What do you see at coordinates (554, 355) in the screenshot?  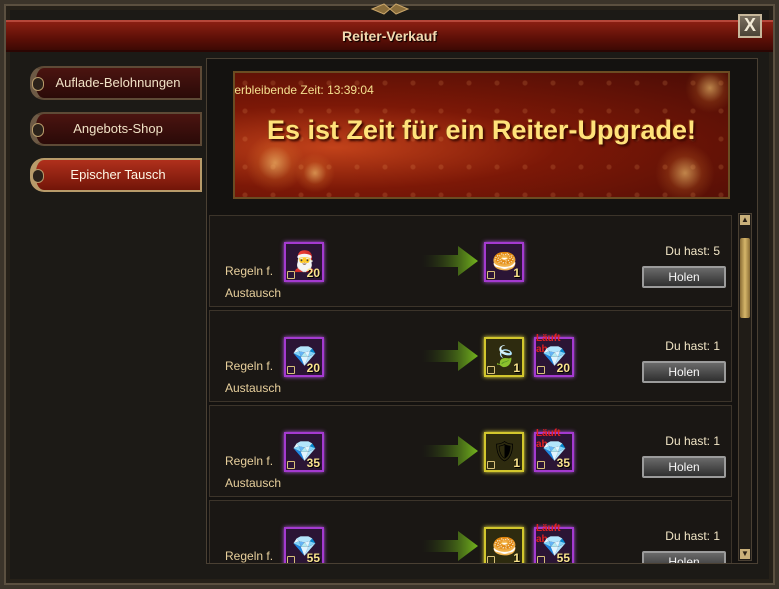 I see `reward-item-crystal: Läuft ab 💎 20` at bounding box center [554, 355].